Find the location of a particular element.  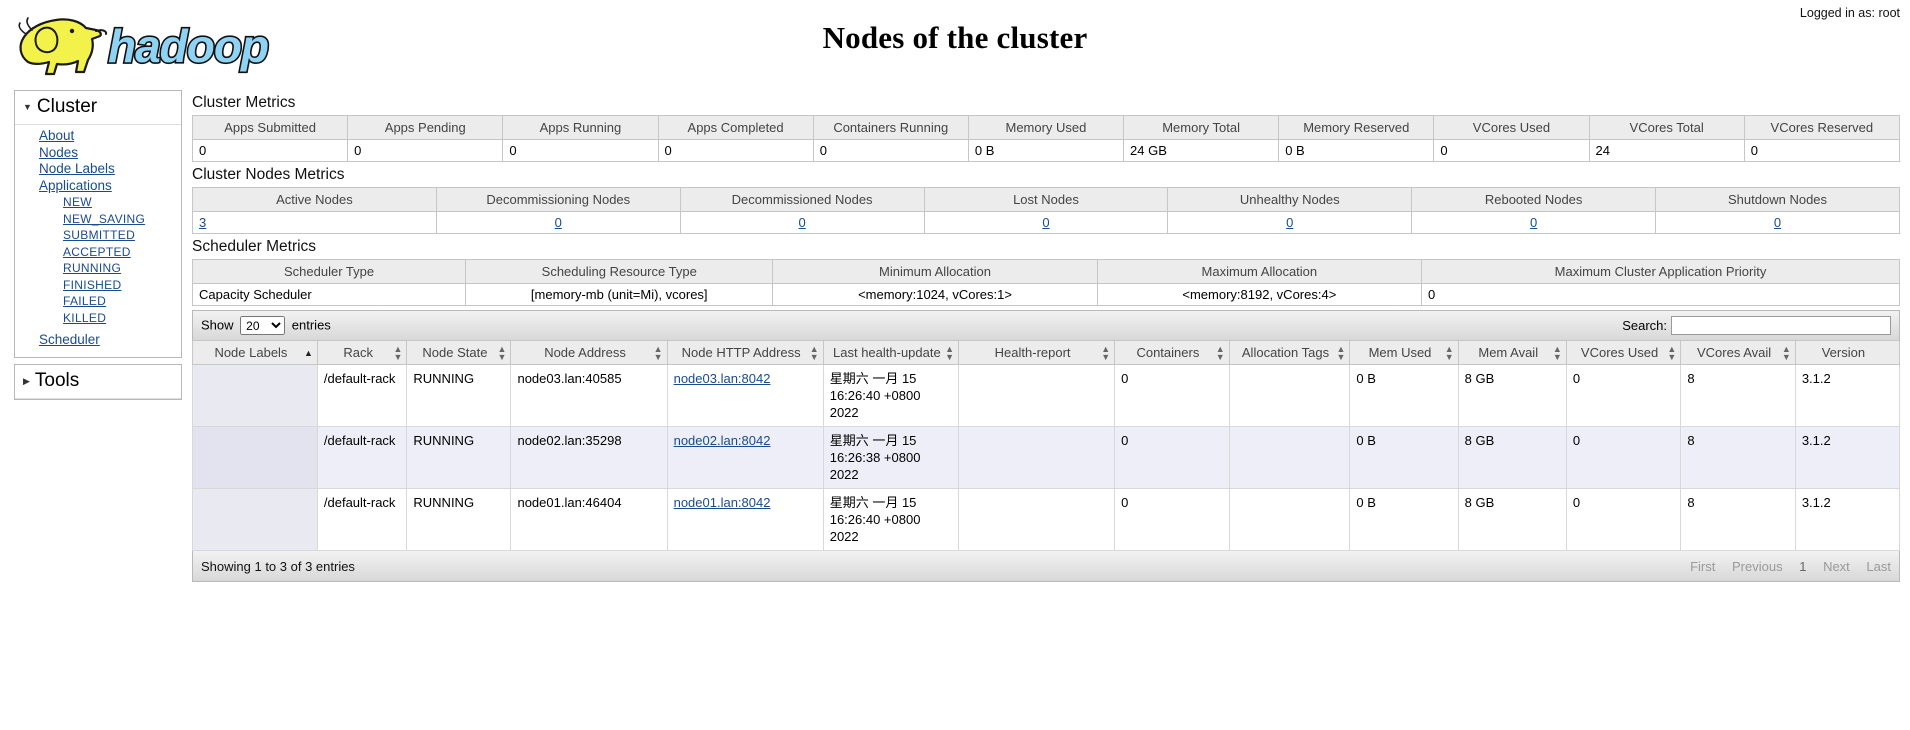

cell-version: 3.1.2 is located at coordinates (1847, 395).